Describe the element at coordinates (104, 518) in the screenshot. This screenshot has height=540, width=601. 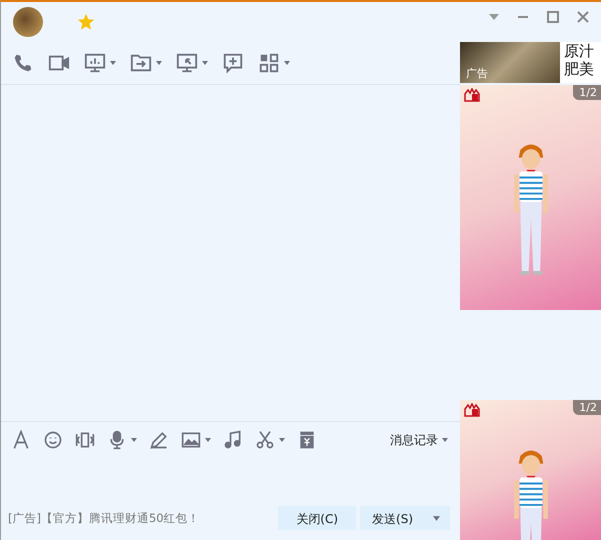
I see `ad-link: [广告]【官方】腾讯理财通50红包！` at that location.